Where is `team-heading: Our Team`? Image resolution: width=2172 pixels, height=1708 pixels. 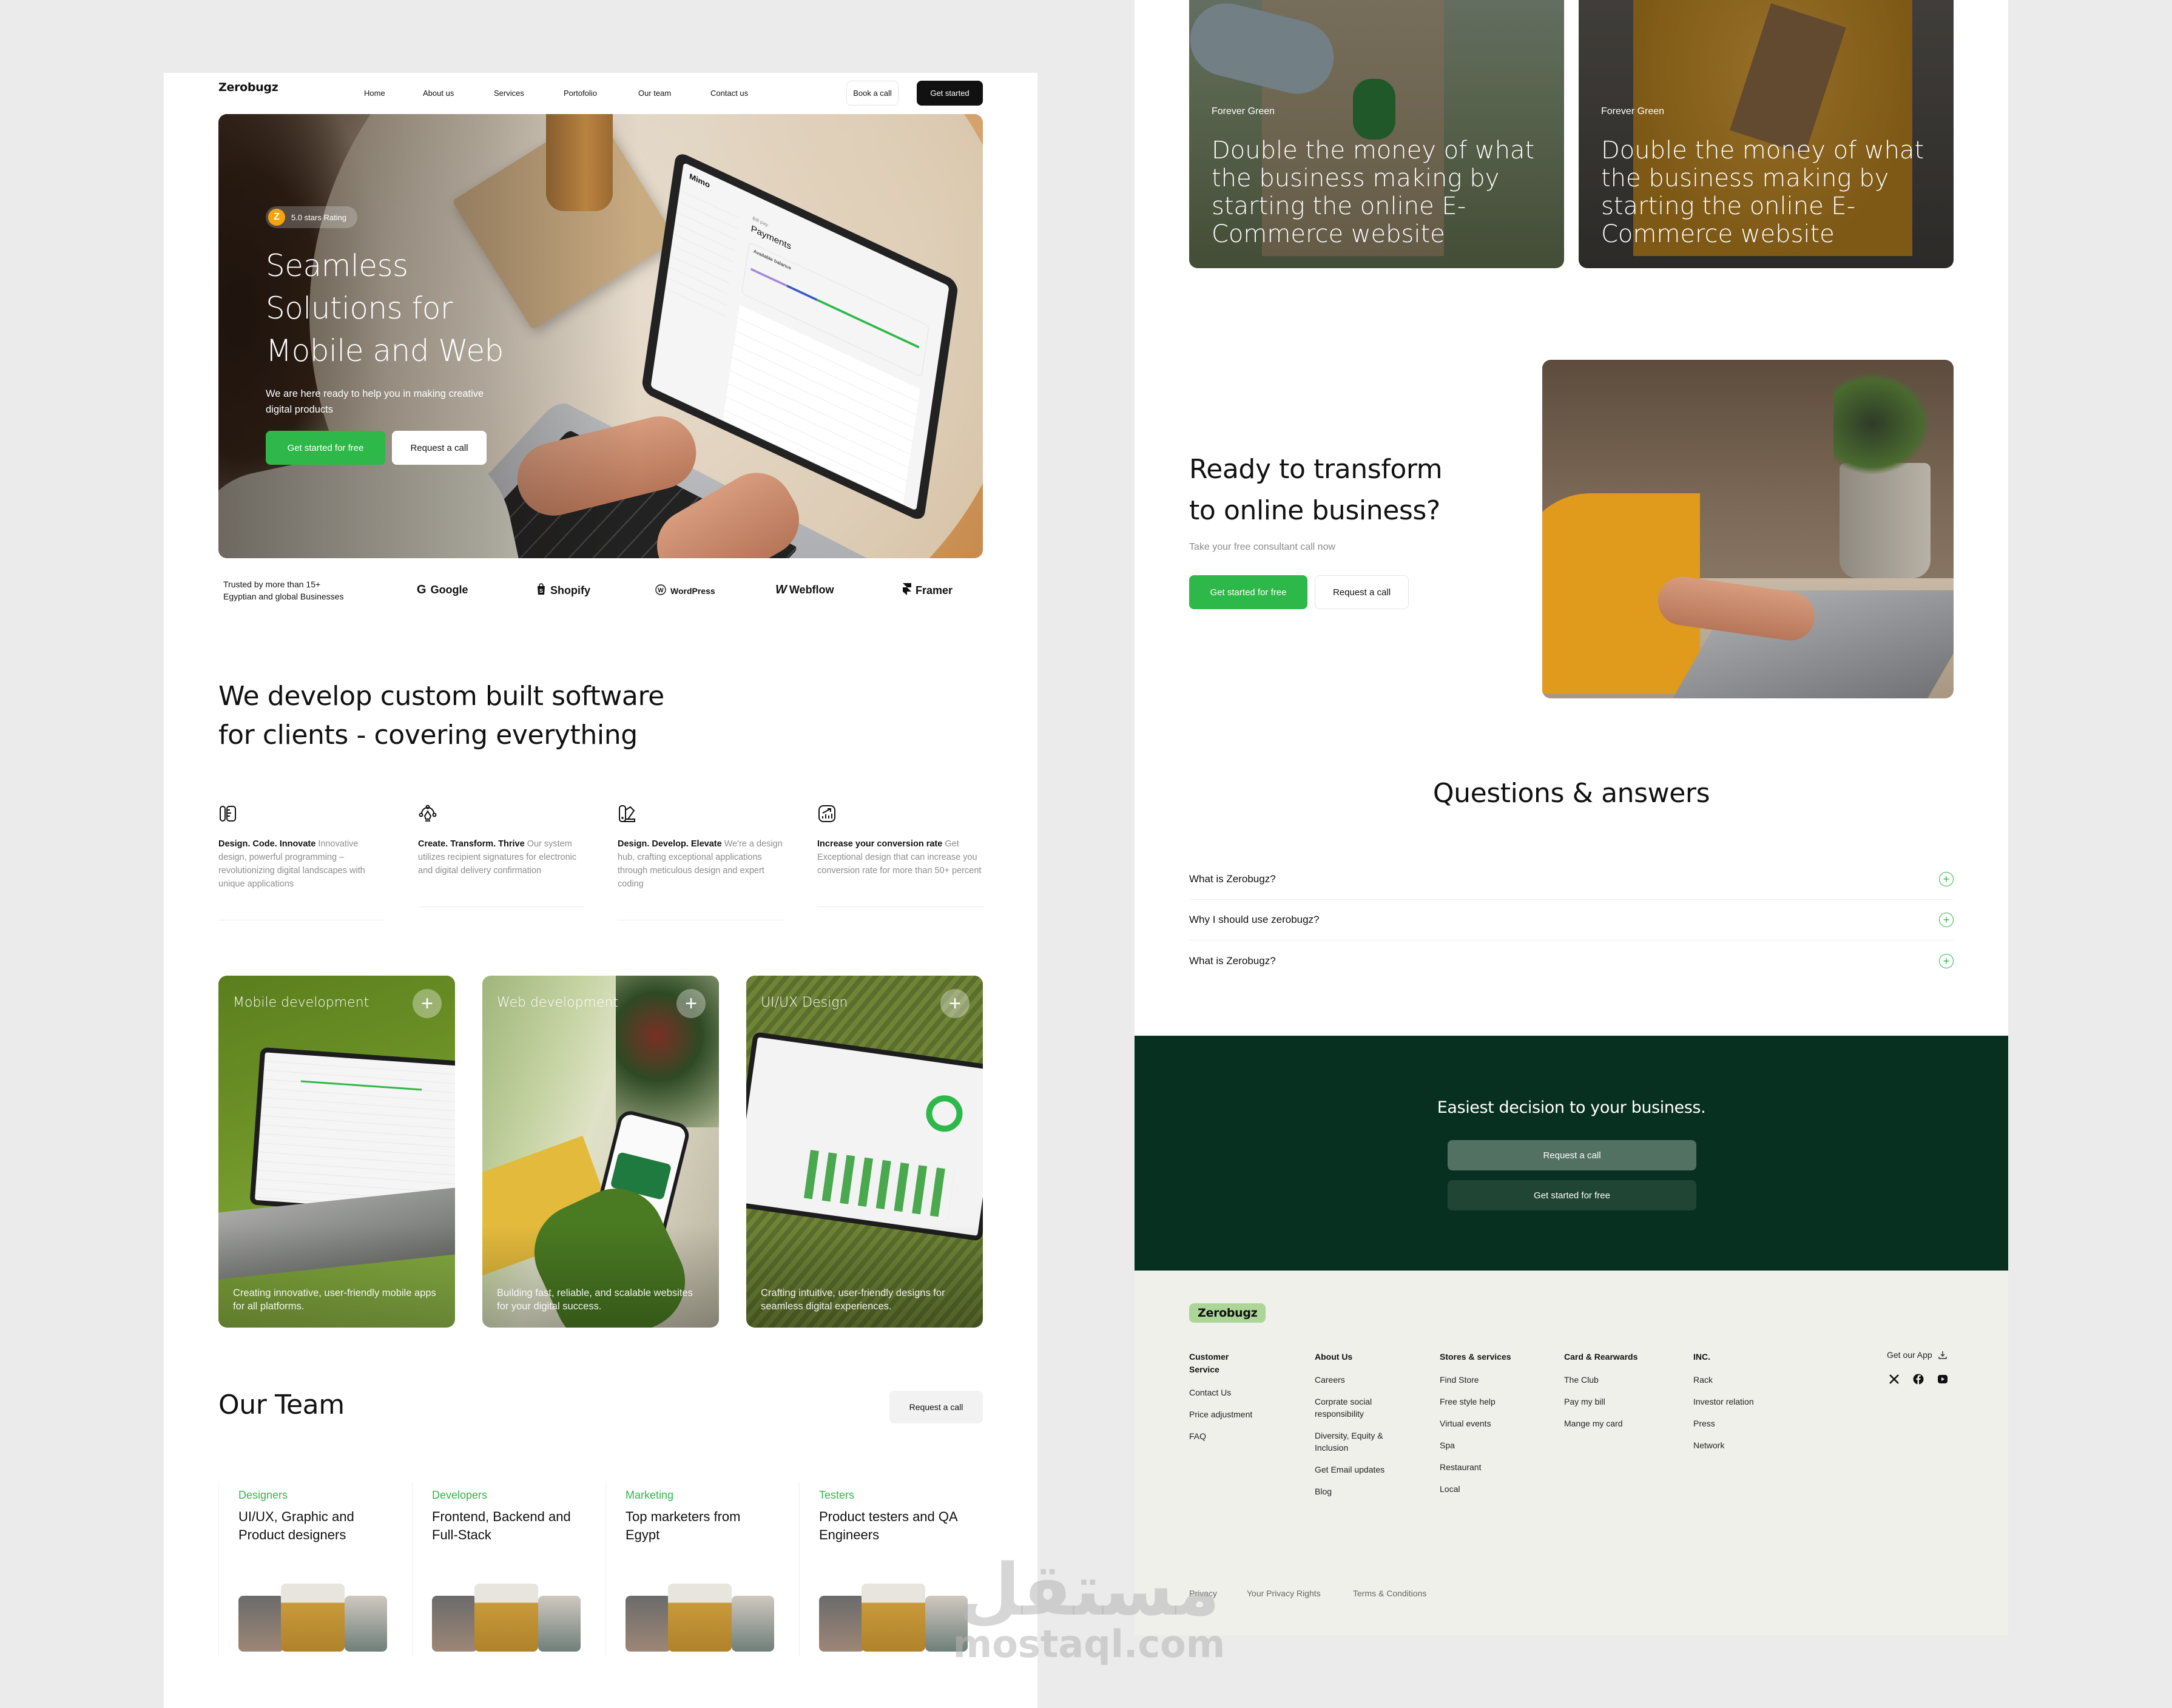
team-heading: Our Team is located at coordinates (281, 1405).